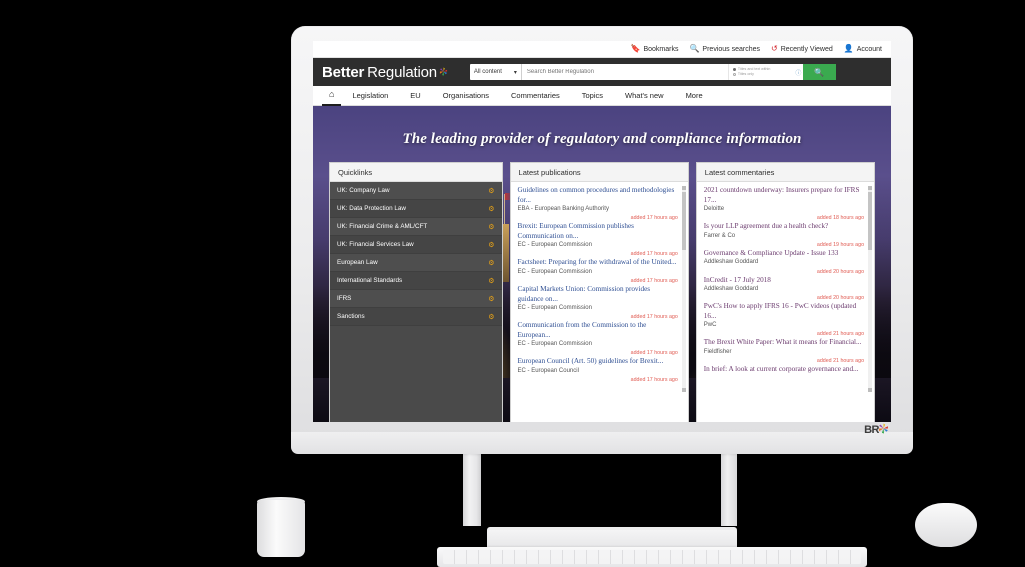  I want to click on utility-account: 👤 Account, so click(863, 49).